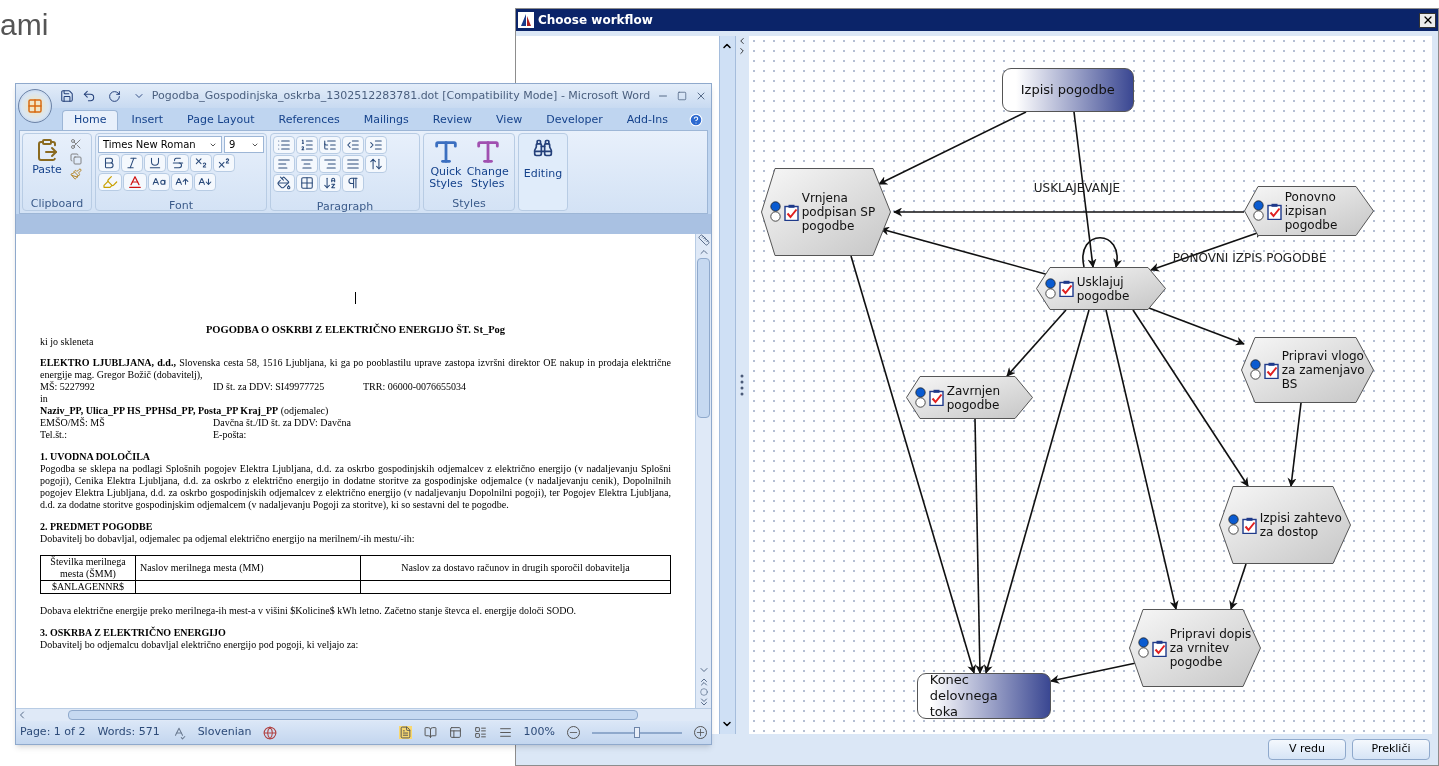  Describe the element at coordinates (415, 387) in the screenshot. I see `document-text: TRR: 06000-0076655034` at that location.